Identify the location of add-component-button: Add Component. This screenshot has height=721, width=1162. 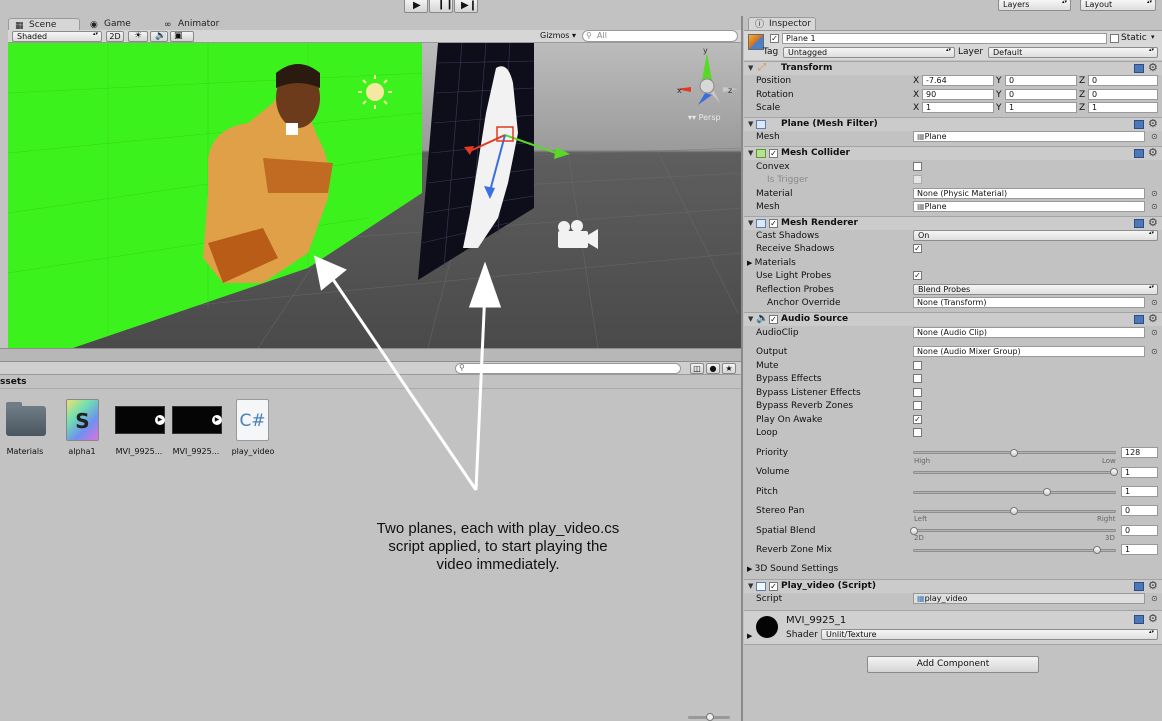
(953, 664).